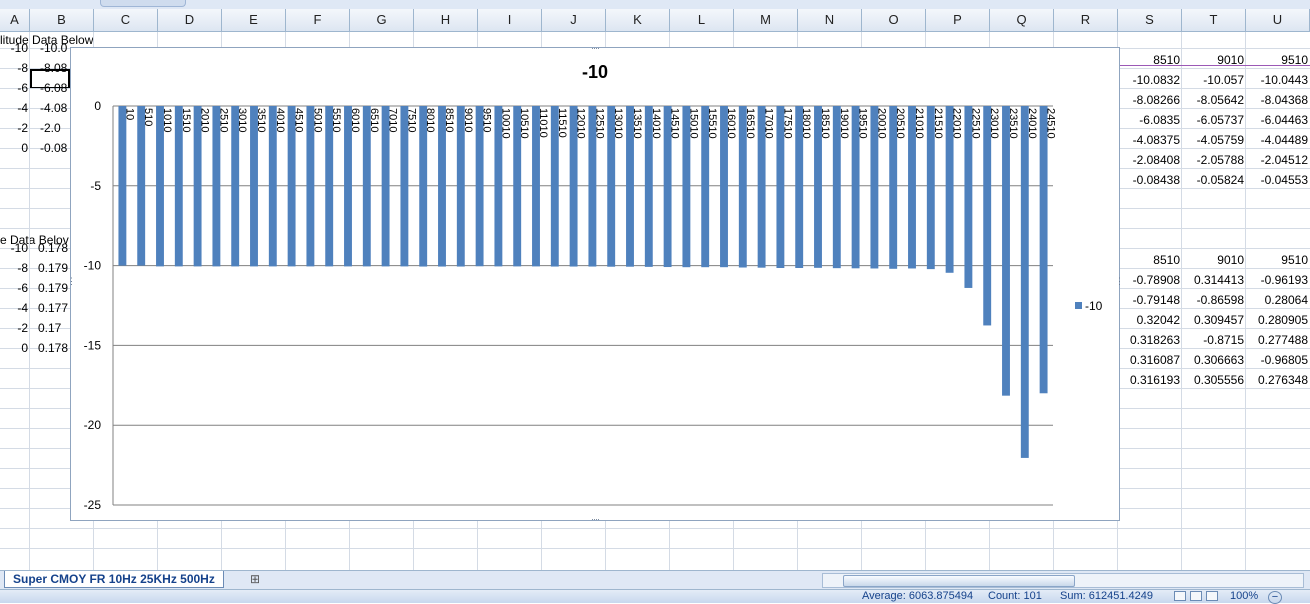 The height and width of the screenshot is (604, 1310). I want to click on column-header-k: K, so click(638, 20).